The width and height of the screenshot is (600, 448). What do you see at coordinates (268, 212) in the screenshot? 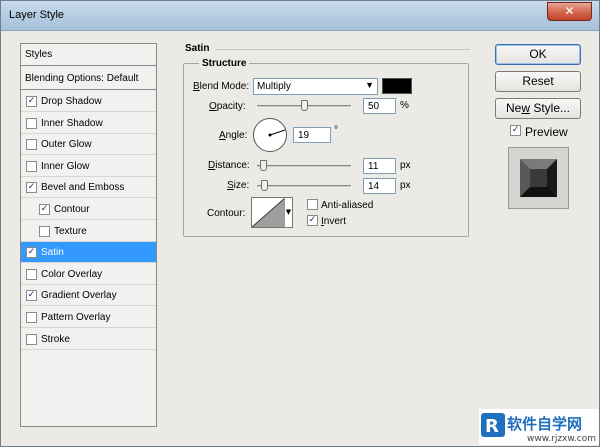
I see `contour-curve-icon` at bounding box center [268, 212].